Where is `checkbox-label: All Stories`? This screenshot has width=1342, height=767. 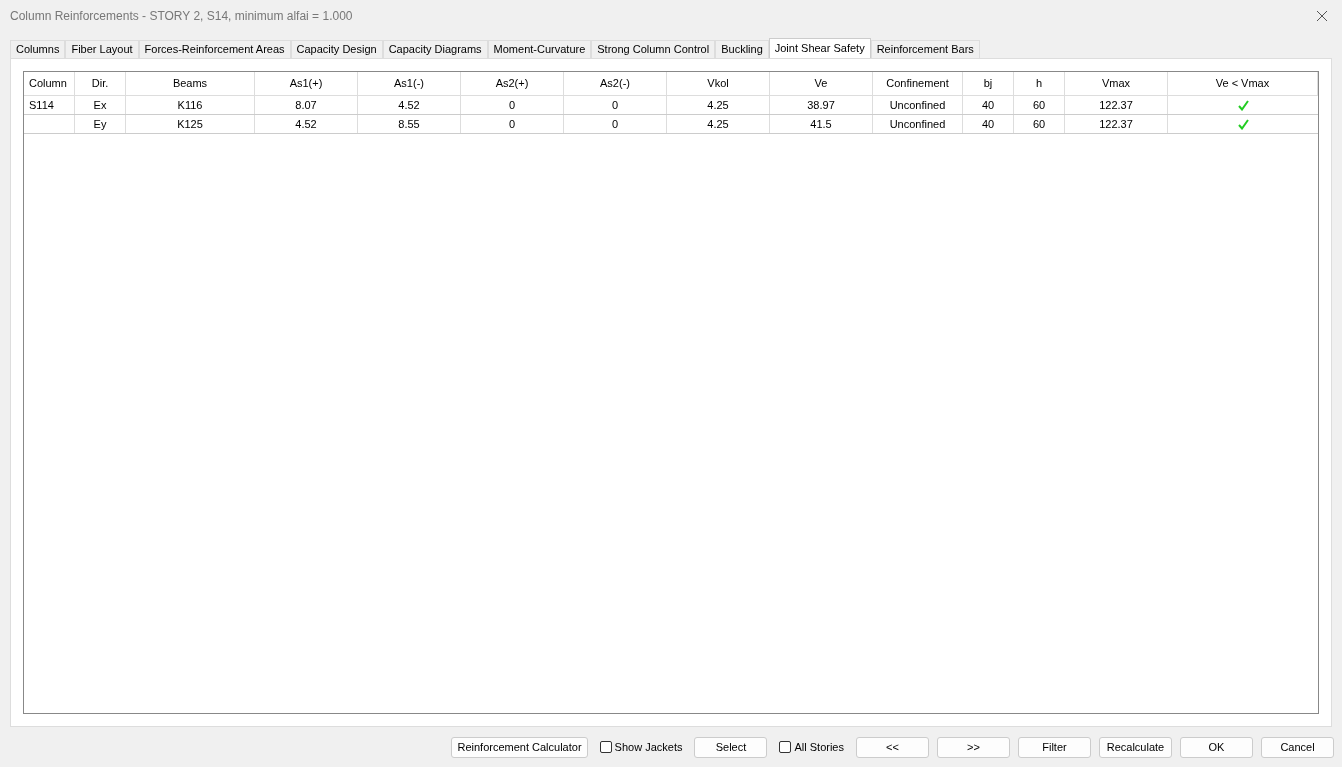
checkbox-label: All Stories is located at coordinates (819, 747).